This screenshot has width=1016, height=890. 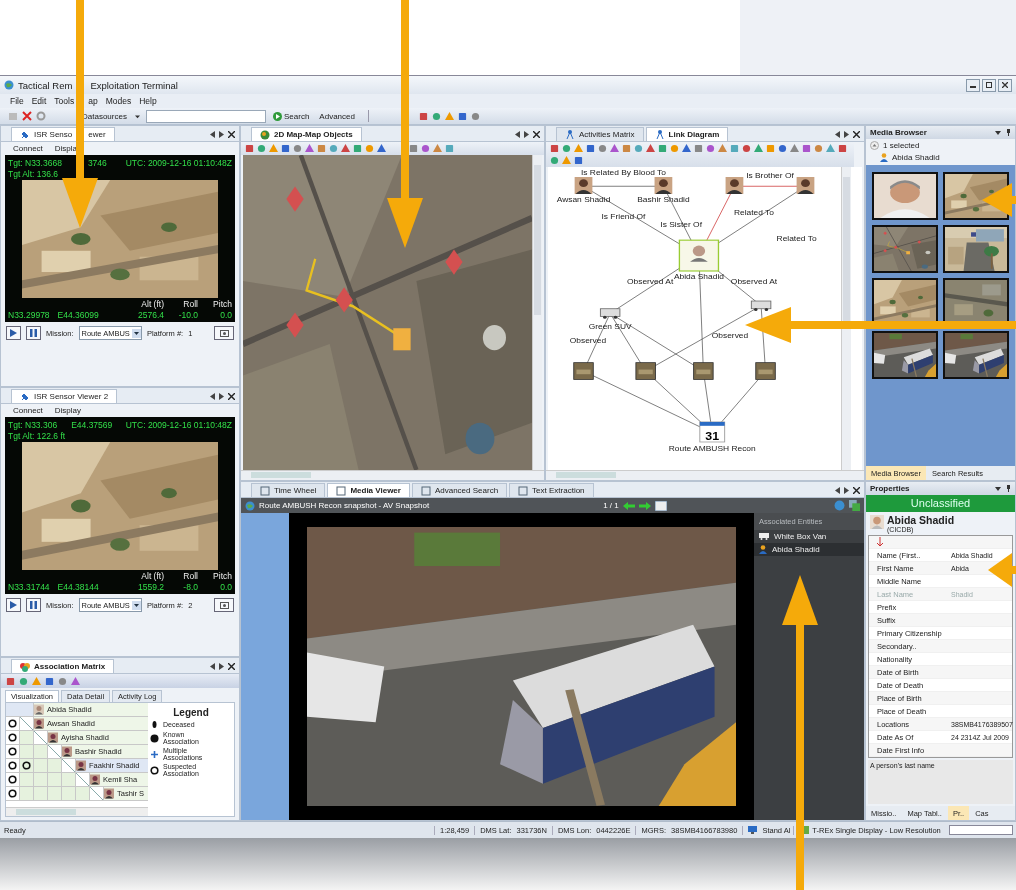 What do you see at coordinates (63, 666) in the screenshot?
I see `panel-tab: Association Matrix` at bounding box center [63, 666].